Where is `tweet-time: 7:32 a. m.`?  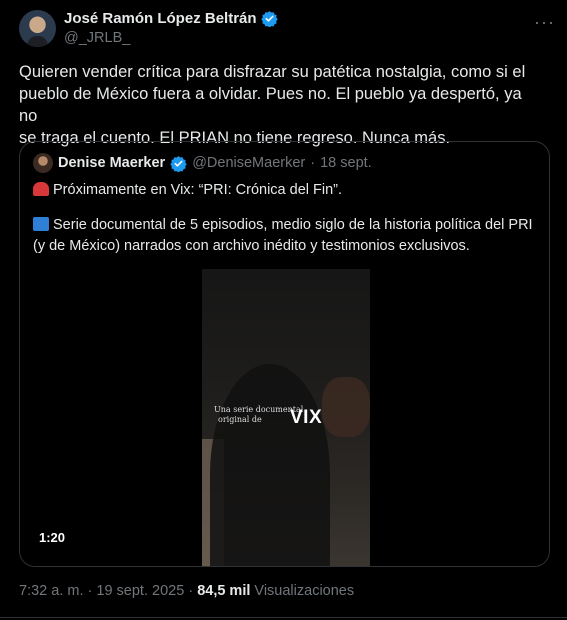 tweet-time: 7:32 a. m. is located at coordinates (51, 591).